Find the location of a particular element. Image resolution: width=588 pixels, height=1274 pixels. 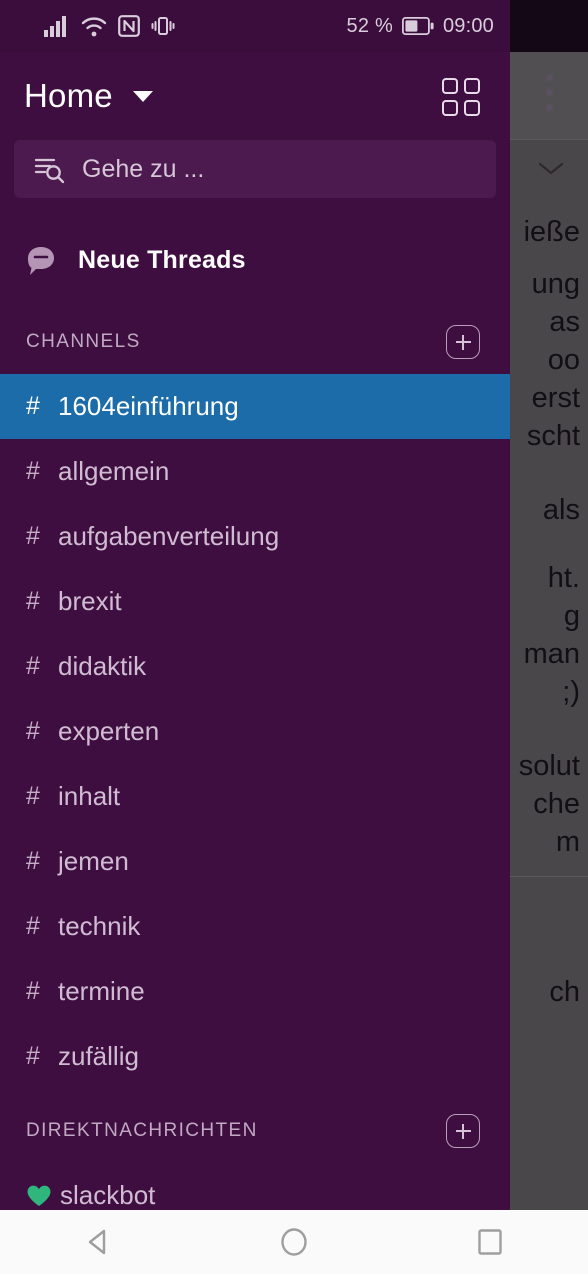

channel-name: zufällig is located at coordinates (98, 1056).